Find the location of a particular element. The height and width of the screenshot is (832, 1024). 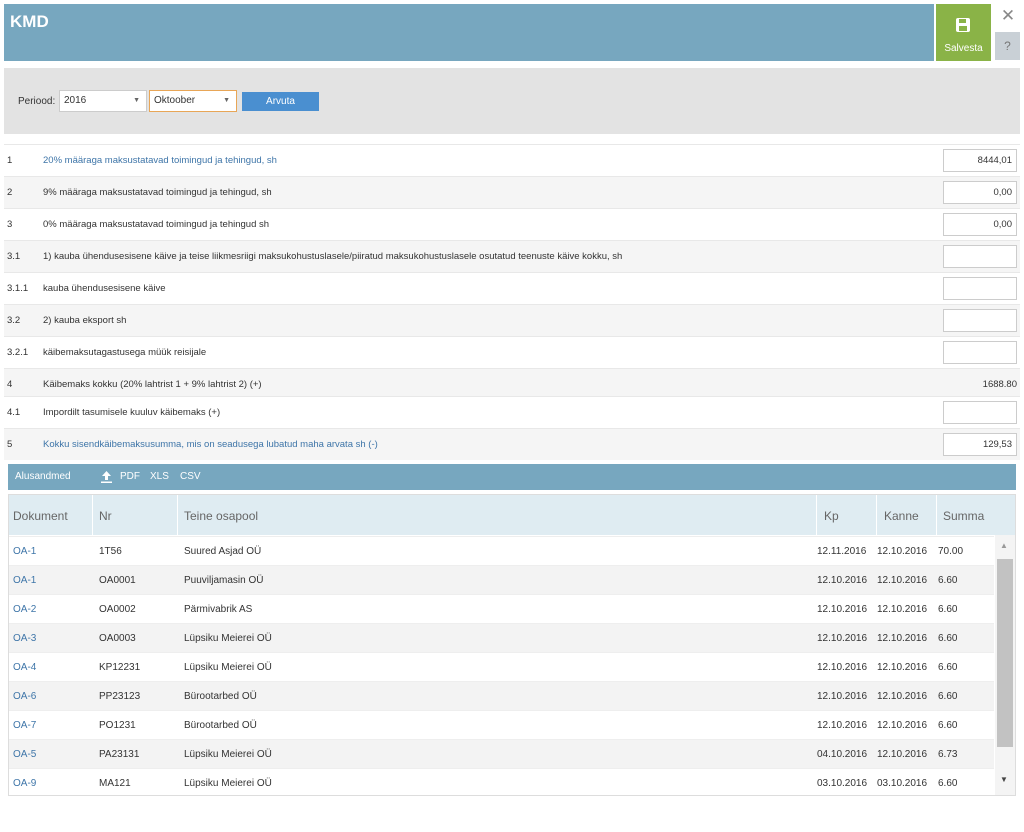

document-link: OA-7 is located at coordinates (24, 725).